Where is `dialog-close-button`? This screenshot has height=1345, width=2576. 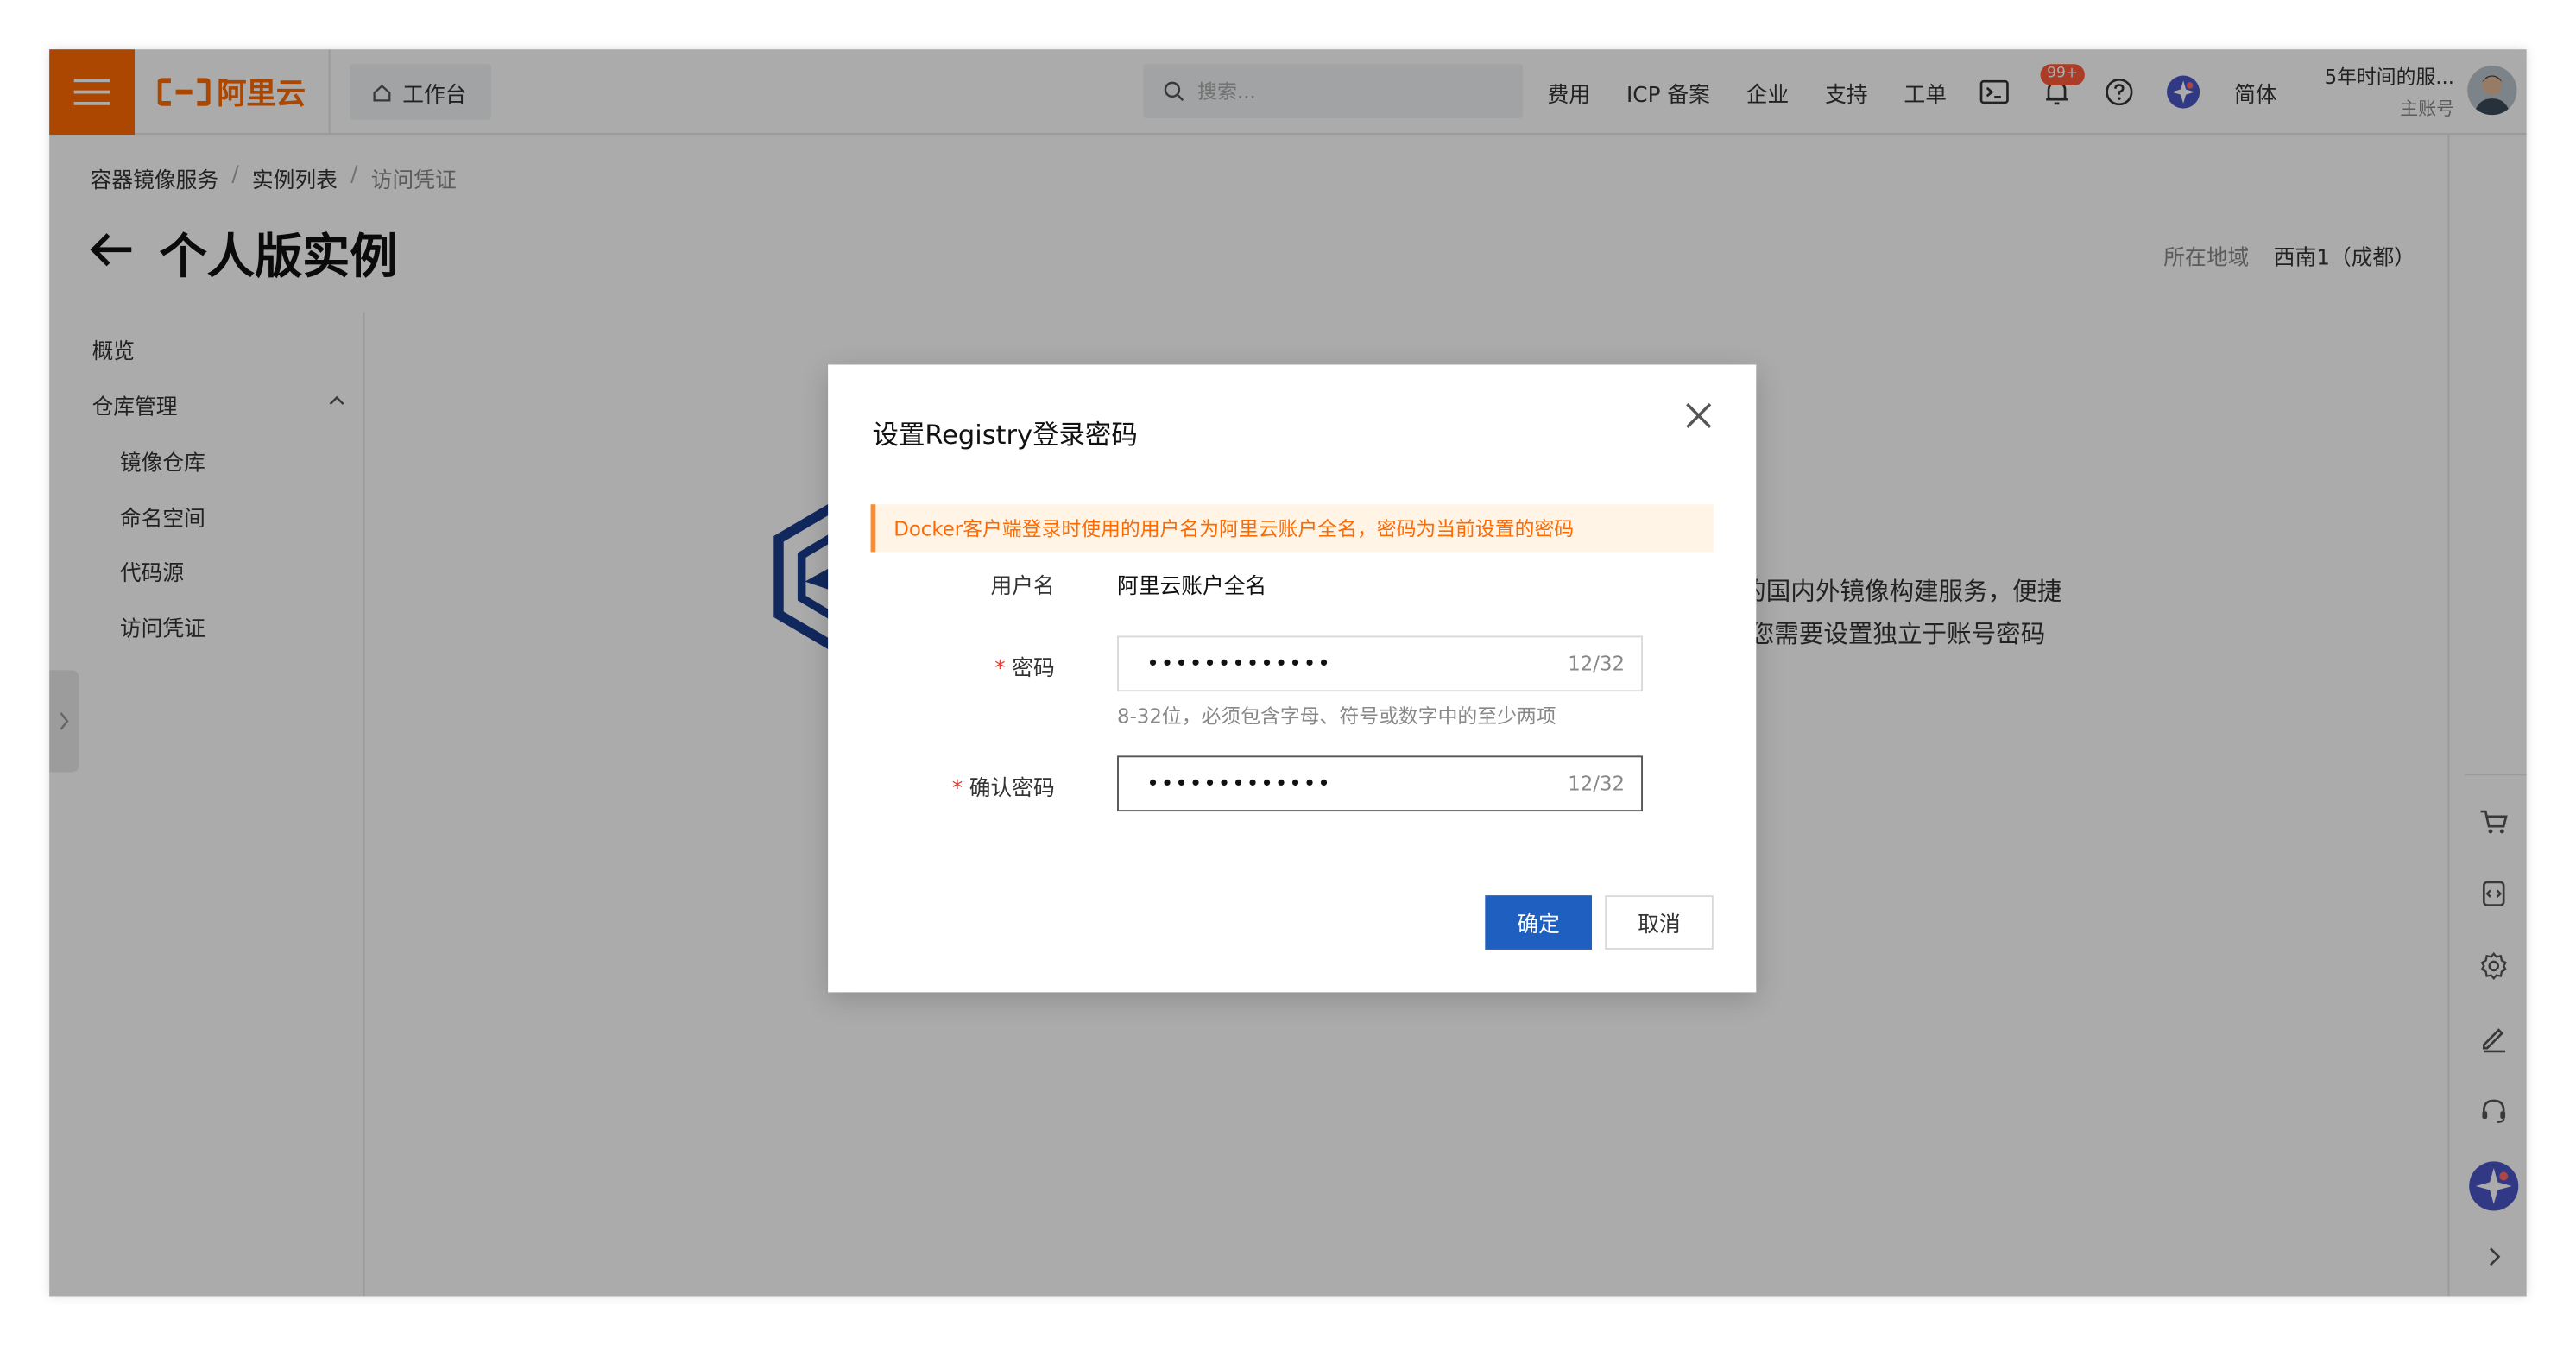 dialog-close-button is located at coordinates (1699, 416).